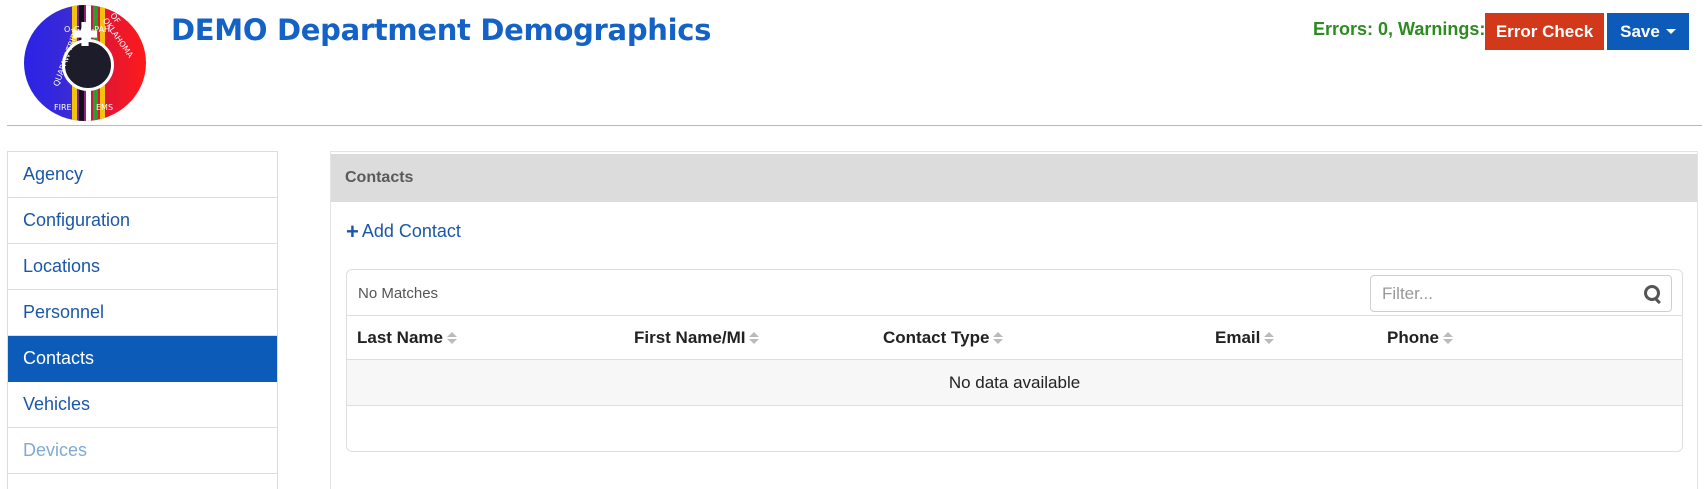 The width and height of the screenshot is (1708, 489). Describe the element at coordinates (142, 313) in the screenshot. I see `sidebar-item-personnel: Personnel` at that location.